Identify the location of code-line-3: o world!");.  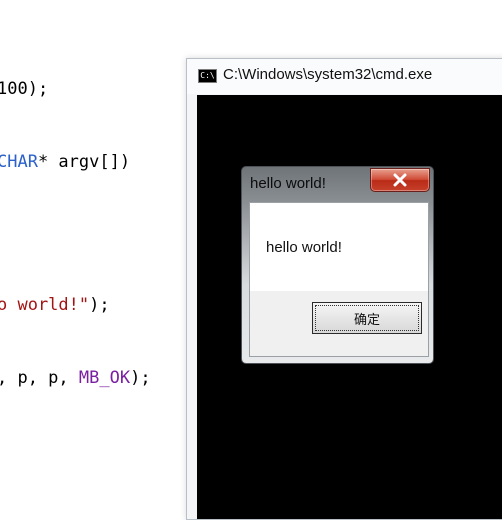
(55, 305).